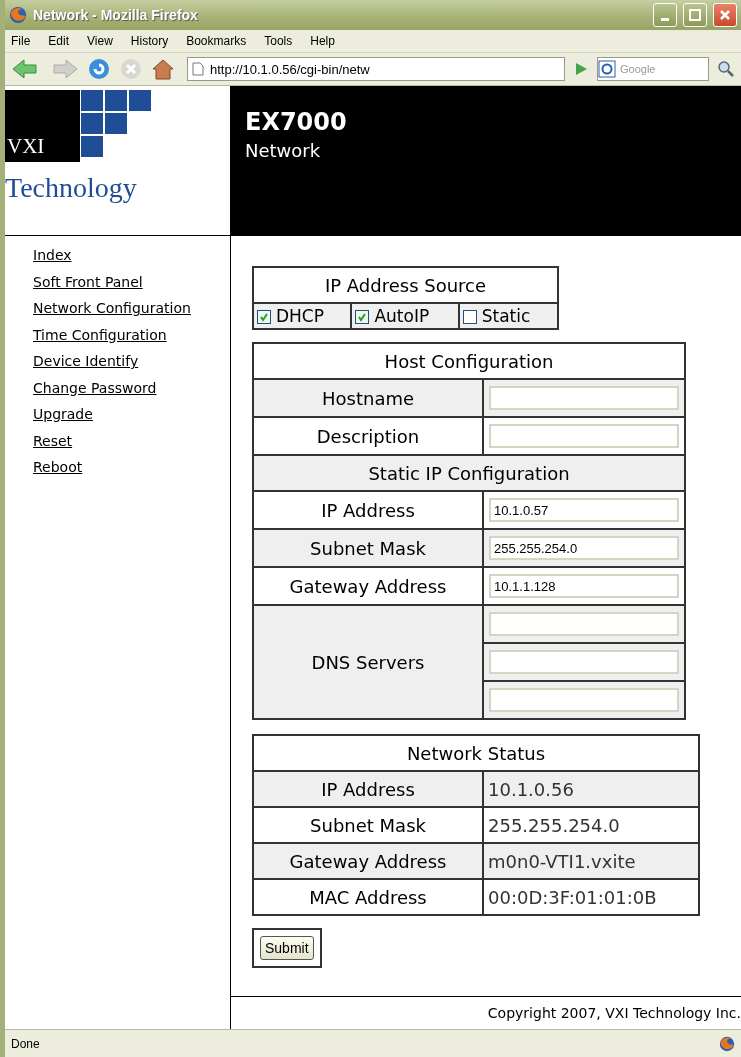 This screenshot has width=741, height=1057. What do you see at coordinates (26, 146) in the screenshot?
I see `logo-text: VXI` at bounding box center [26, 146].